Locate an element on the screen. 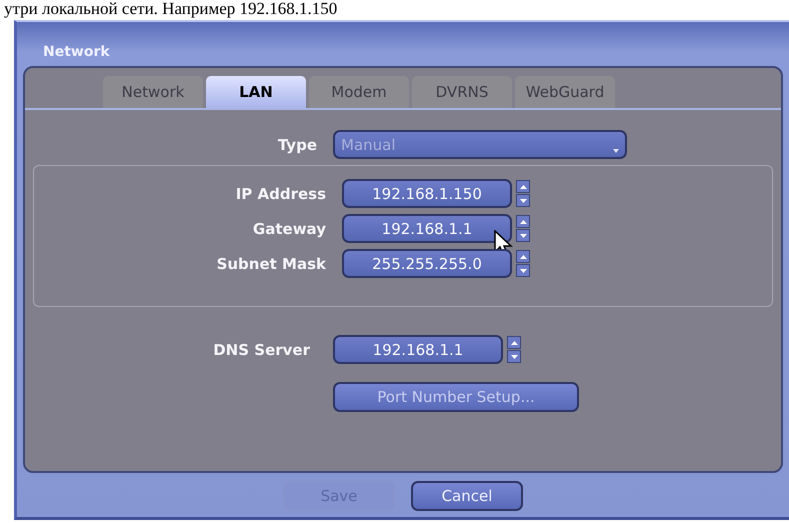  tab: LAN is located at coordinates (256, 92).